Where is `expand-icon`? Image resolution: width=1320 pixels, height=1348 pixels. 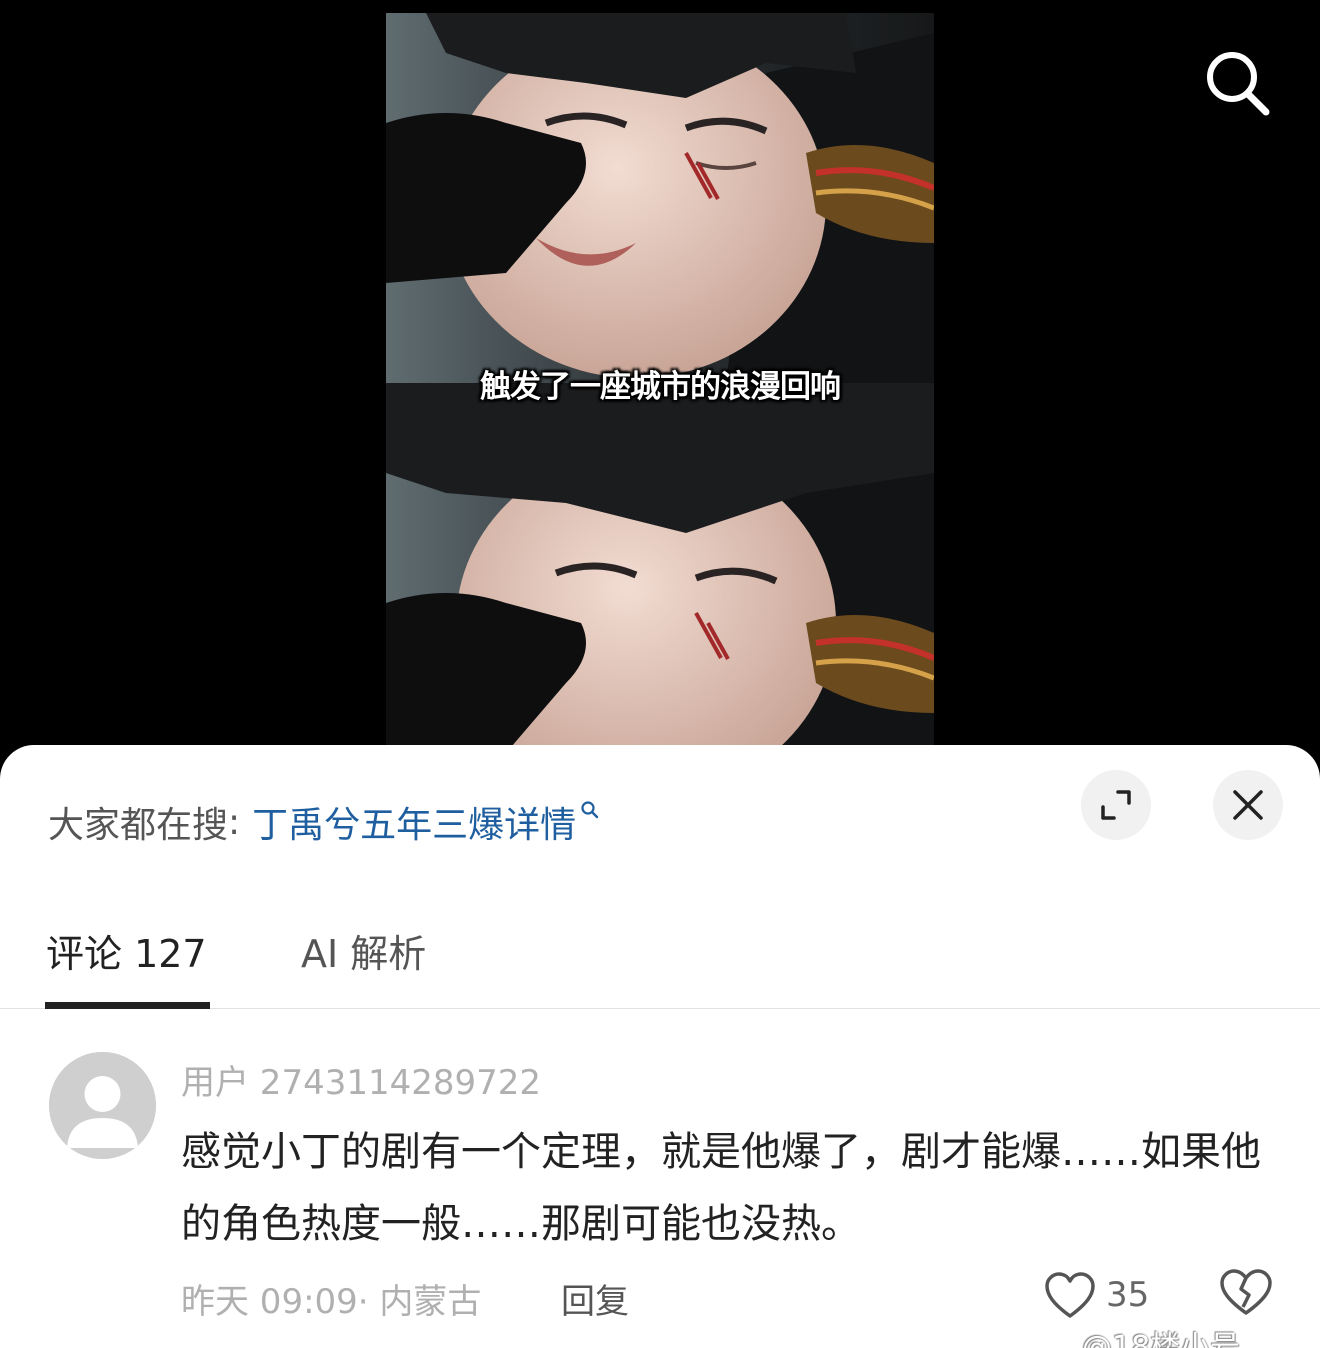 expand-icon is located at coordinates (1116, 805).